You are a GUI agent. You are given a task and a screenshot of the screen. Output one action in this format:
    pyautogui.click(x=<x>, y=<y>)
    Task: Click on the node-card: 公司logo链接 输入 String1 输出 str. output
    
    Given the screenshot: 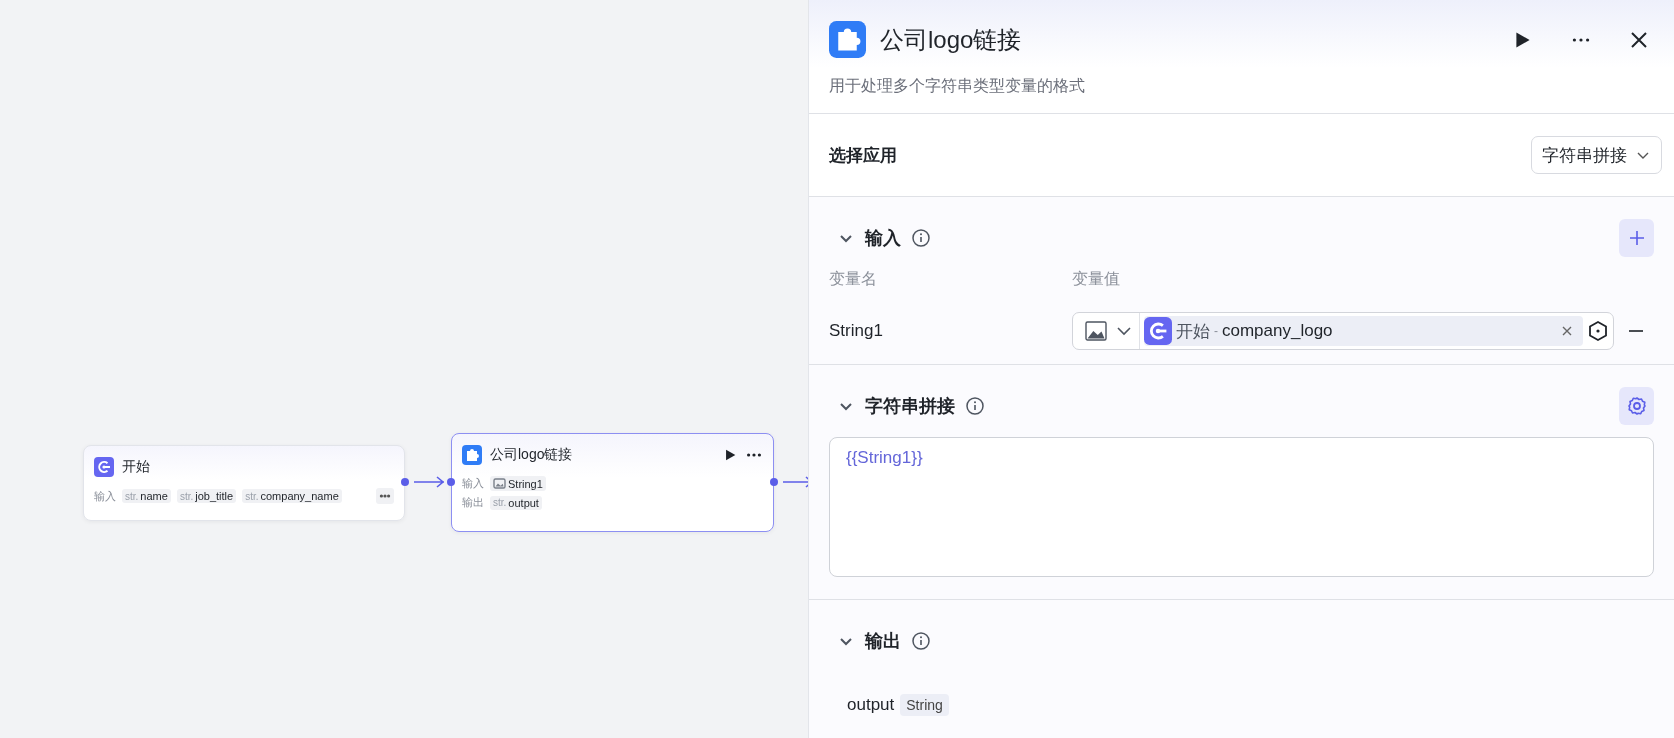 What is the action you would take?
    pyautogui.click(x=612, y=482)
    